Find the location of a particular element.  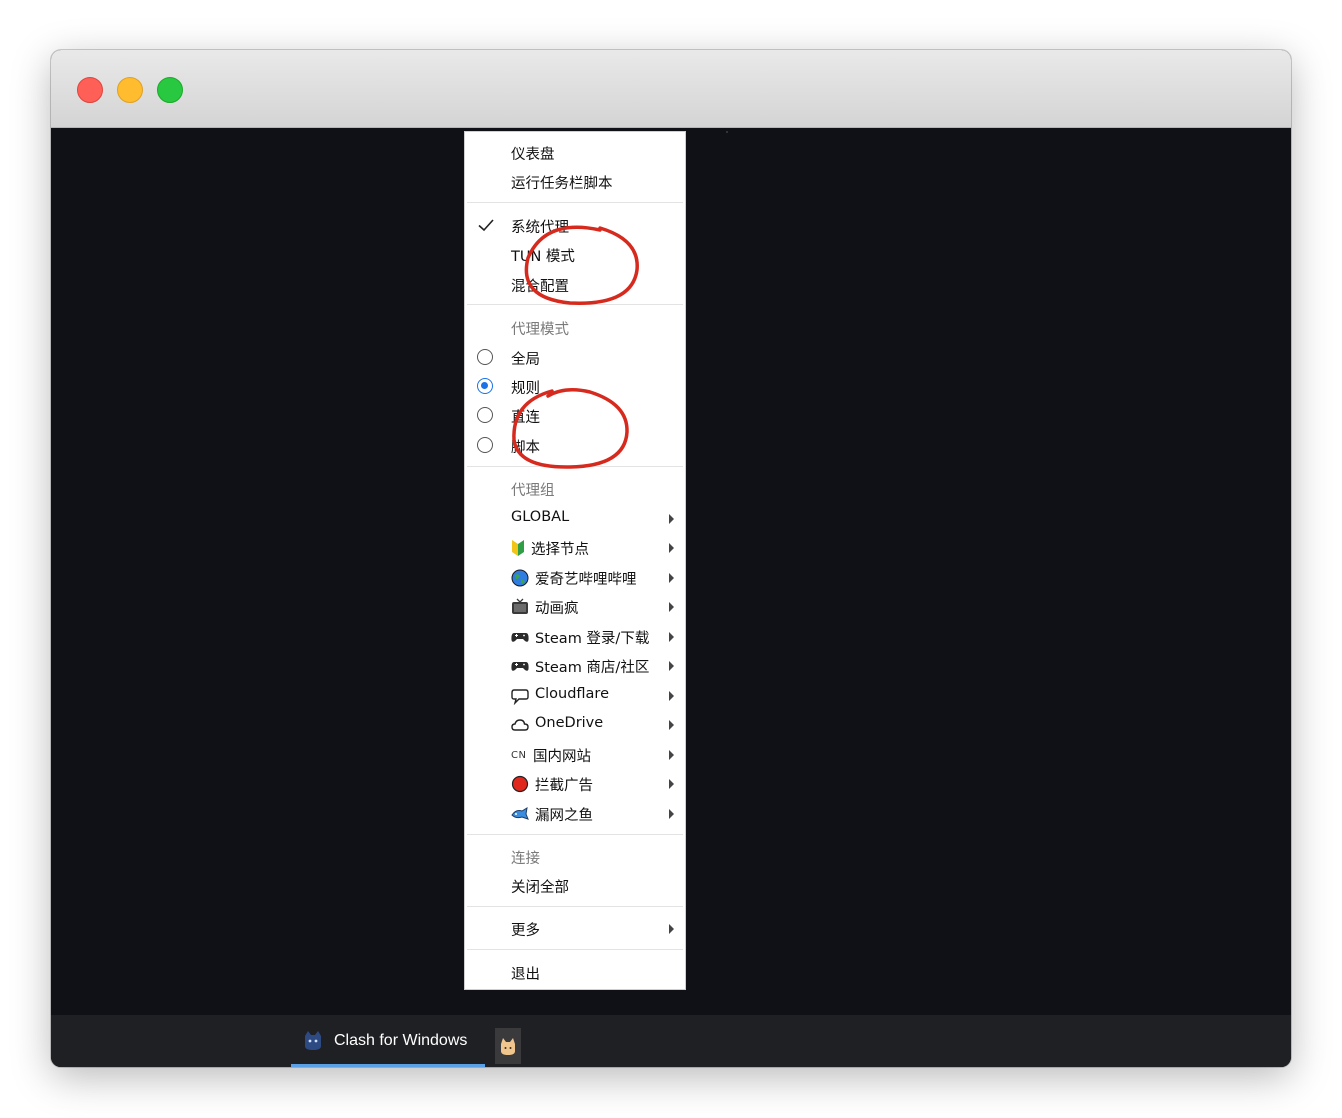

menu-item-label: 选择节点 is located at coordinates (560, 550).